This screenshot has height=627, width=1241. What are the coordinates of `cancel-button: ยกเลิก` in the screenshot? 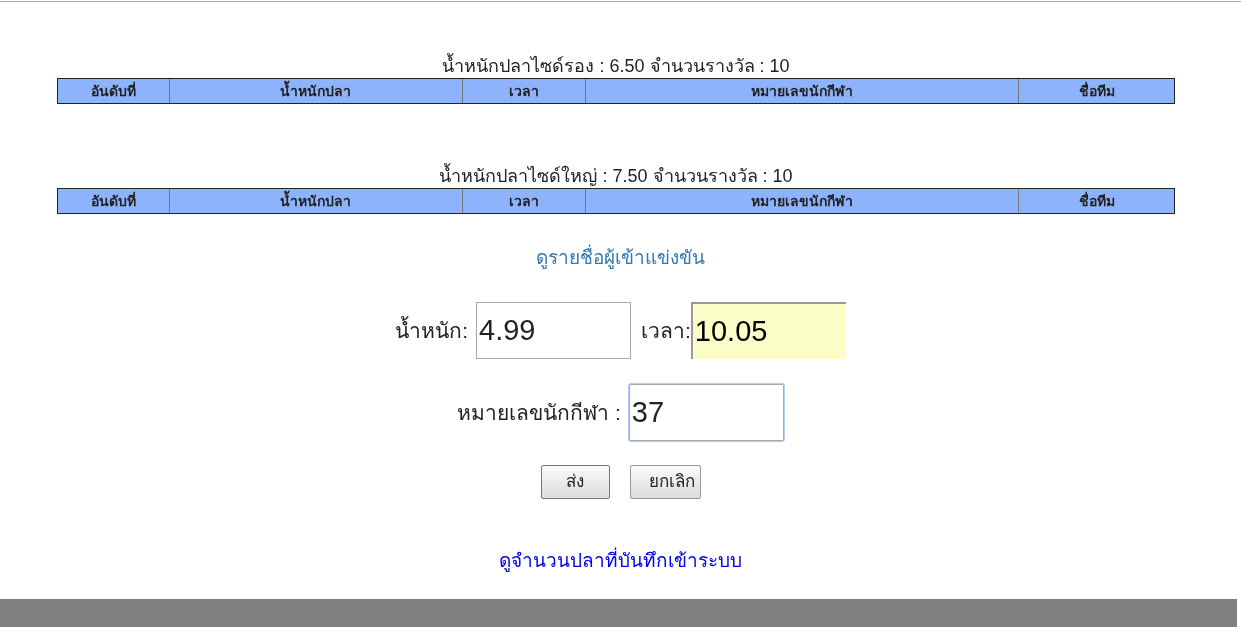 It's located at (665, 482).